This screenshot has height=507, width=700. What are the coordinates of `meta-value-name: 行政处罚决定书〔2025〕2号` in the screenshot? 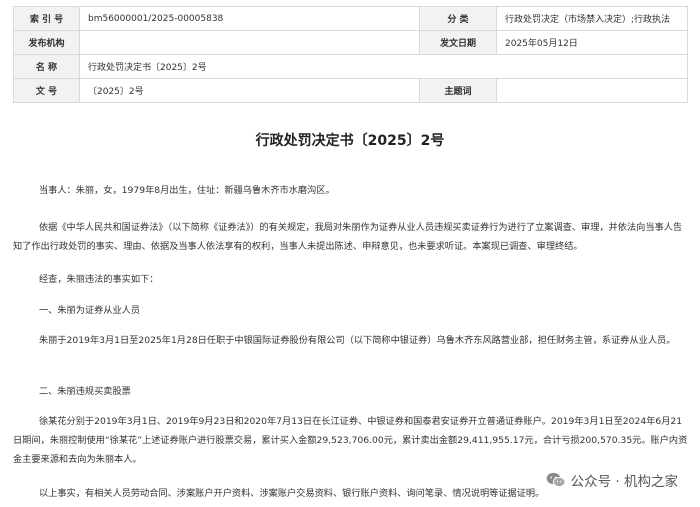 It's located at (383, 66).